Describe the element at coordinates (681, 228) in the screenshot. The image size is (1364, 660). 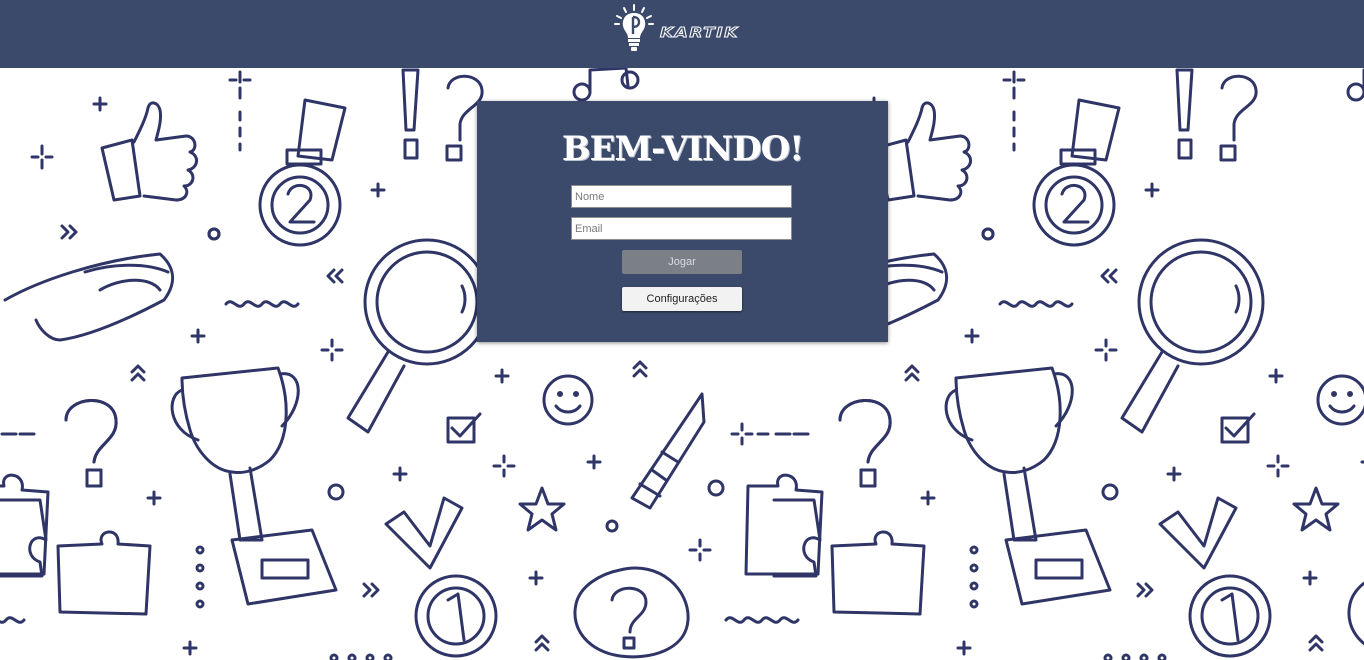
I see `email-field` at that location.